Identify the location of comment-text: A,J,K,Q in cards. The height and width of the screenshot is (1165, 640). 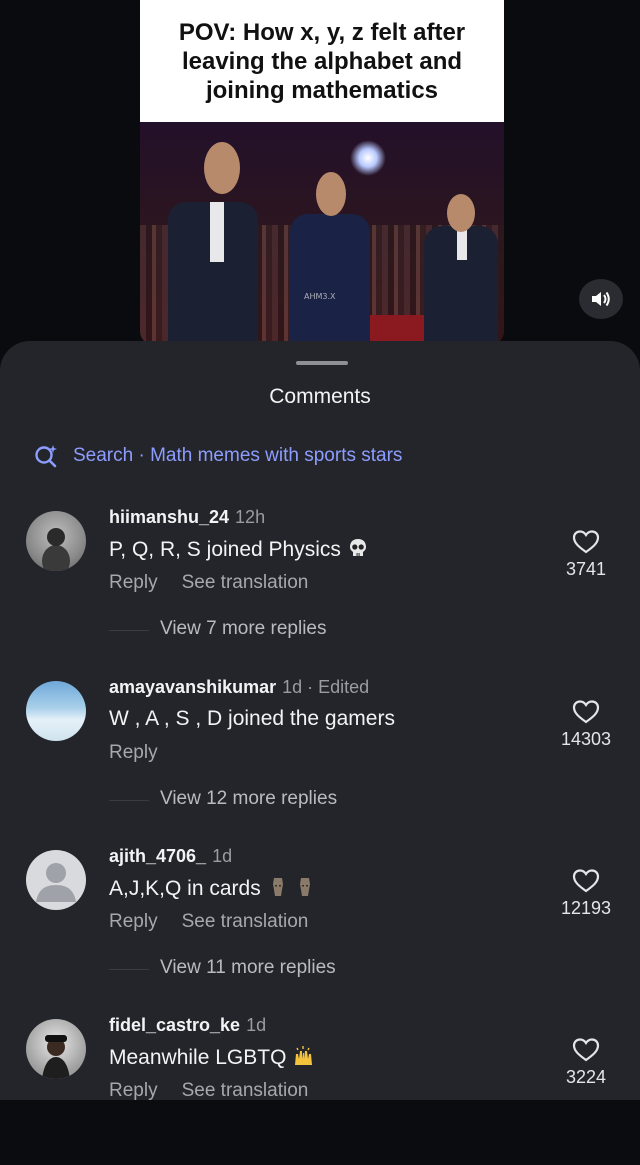
(212, 888).